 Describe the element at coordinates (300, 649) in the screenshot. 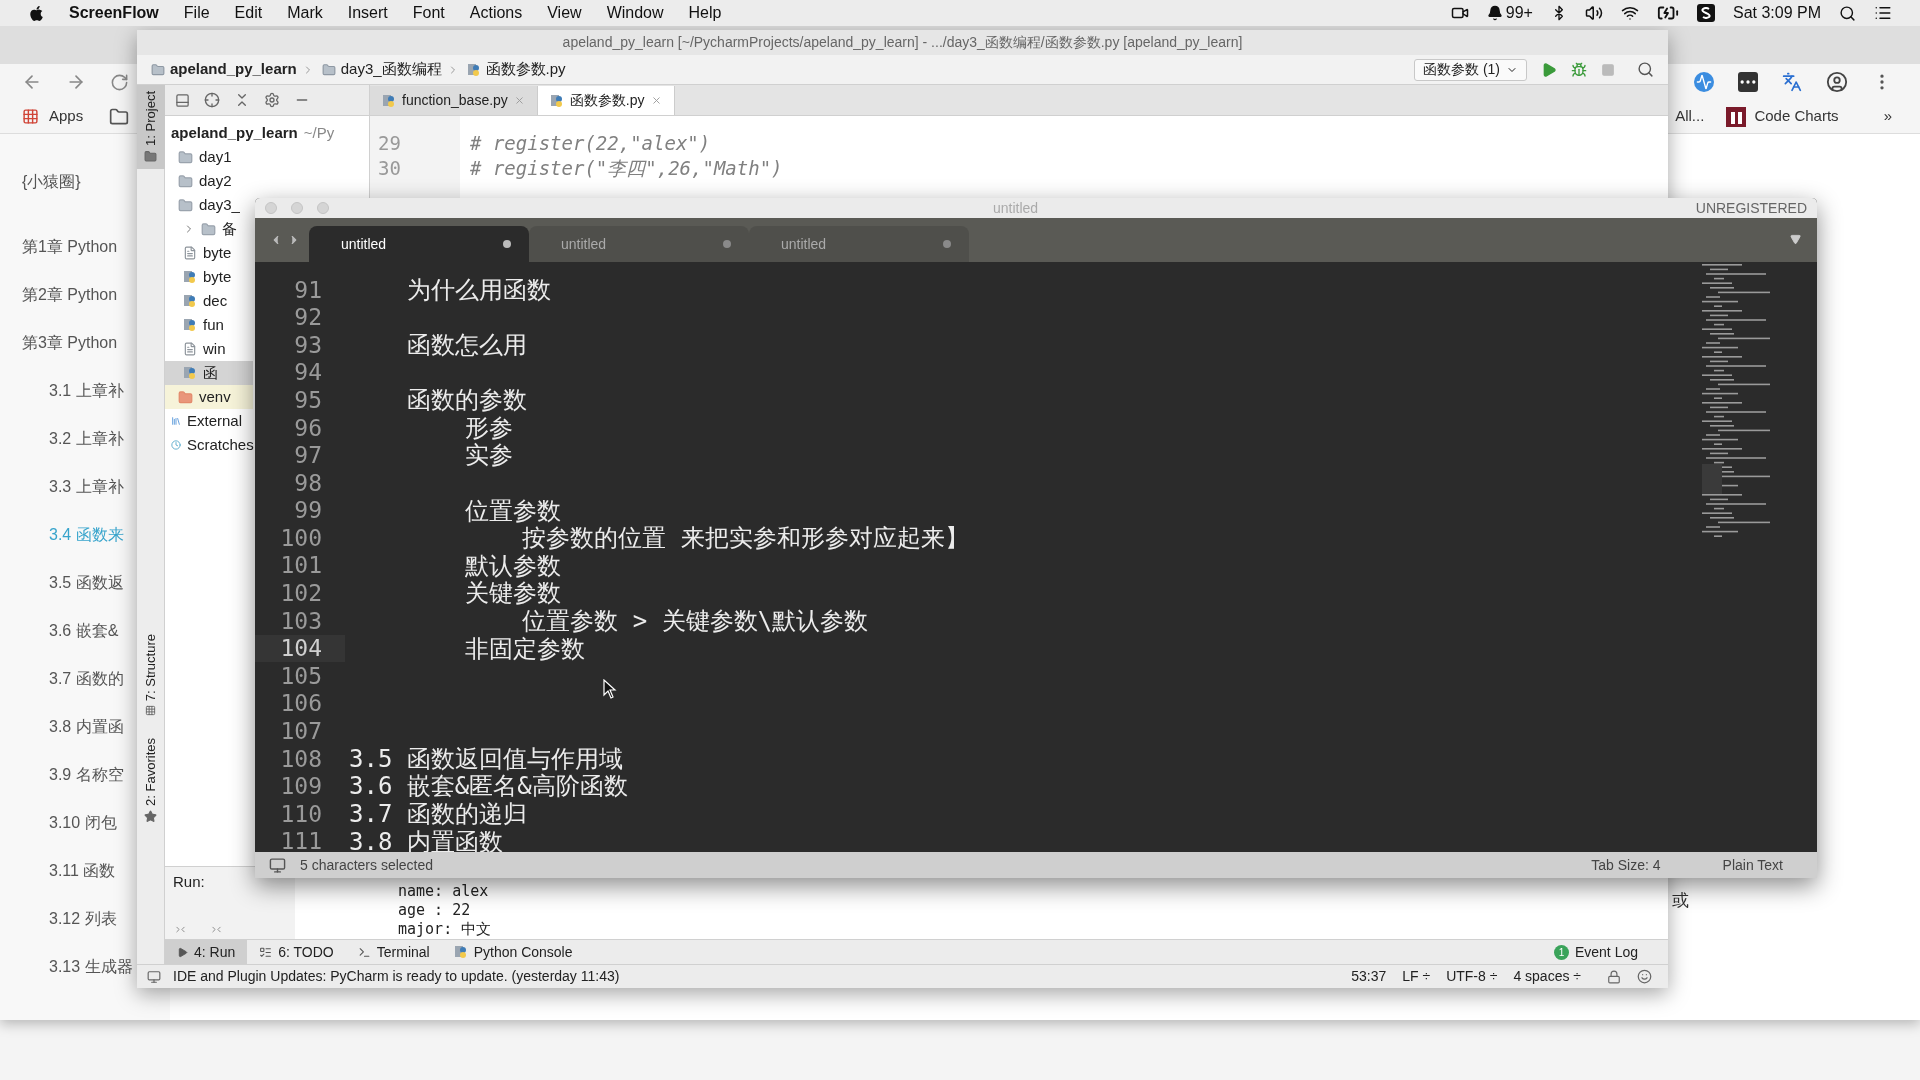

I see `line-number: 104` at that location.